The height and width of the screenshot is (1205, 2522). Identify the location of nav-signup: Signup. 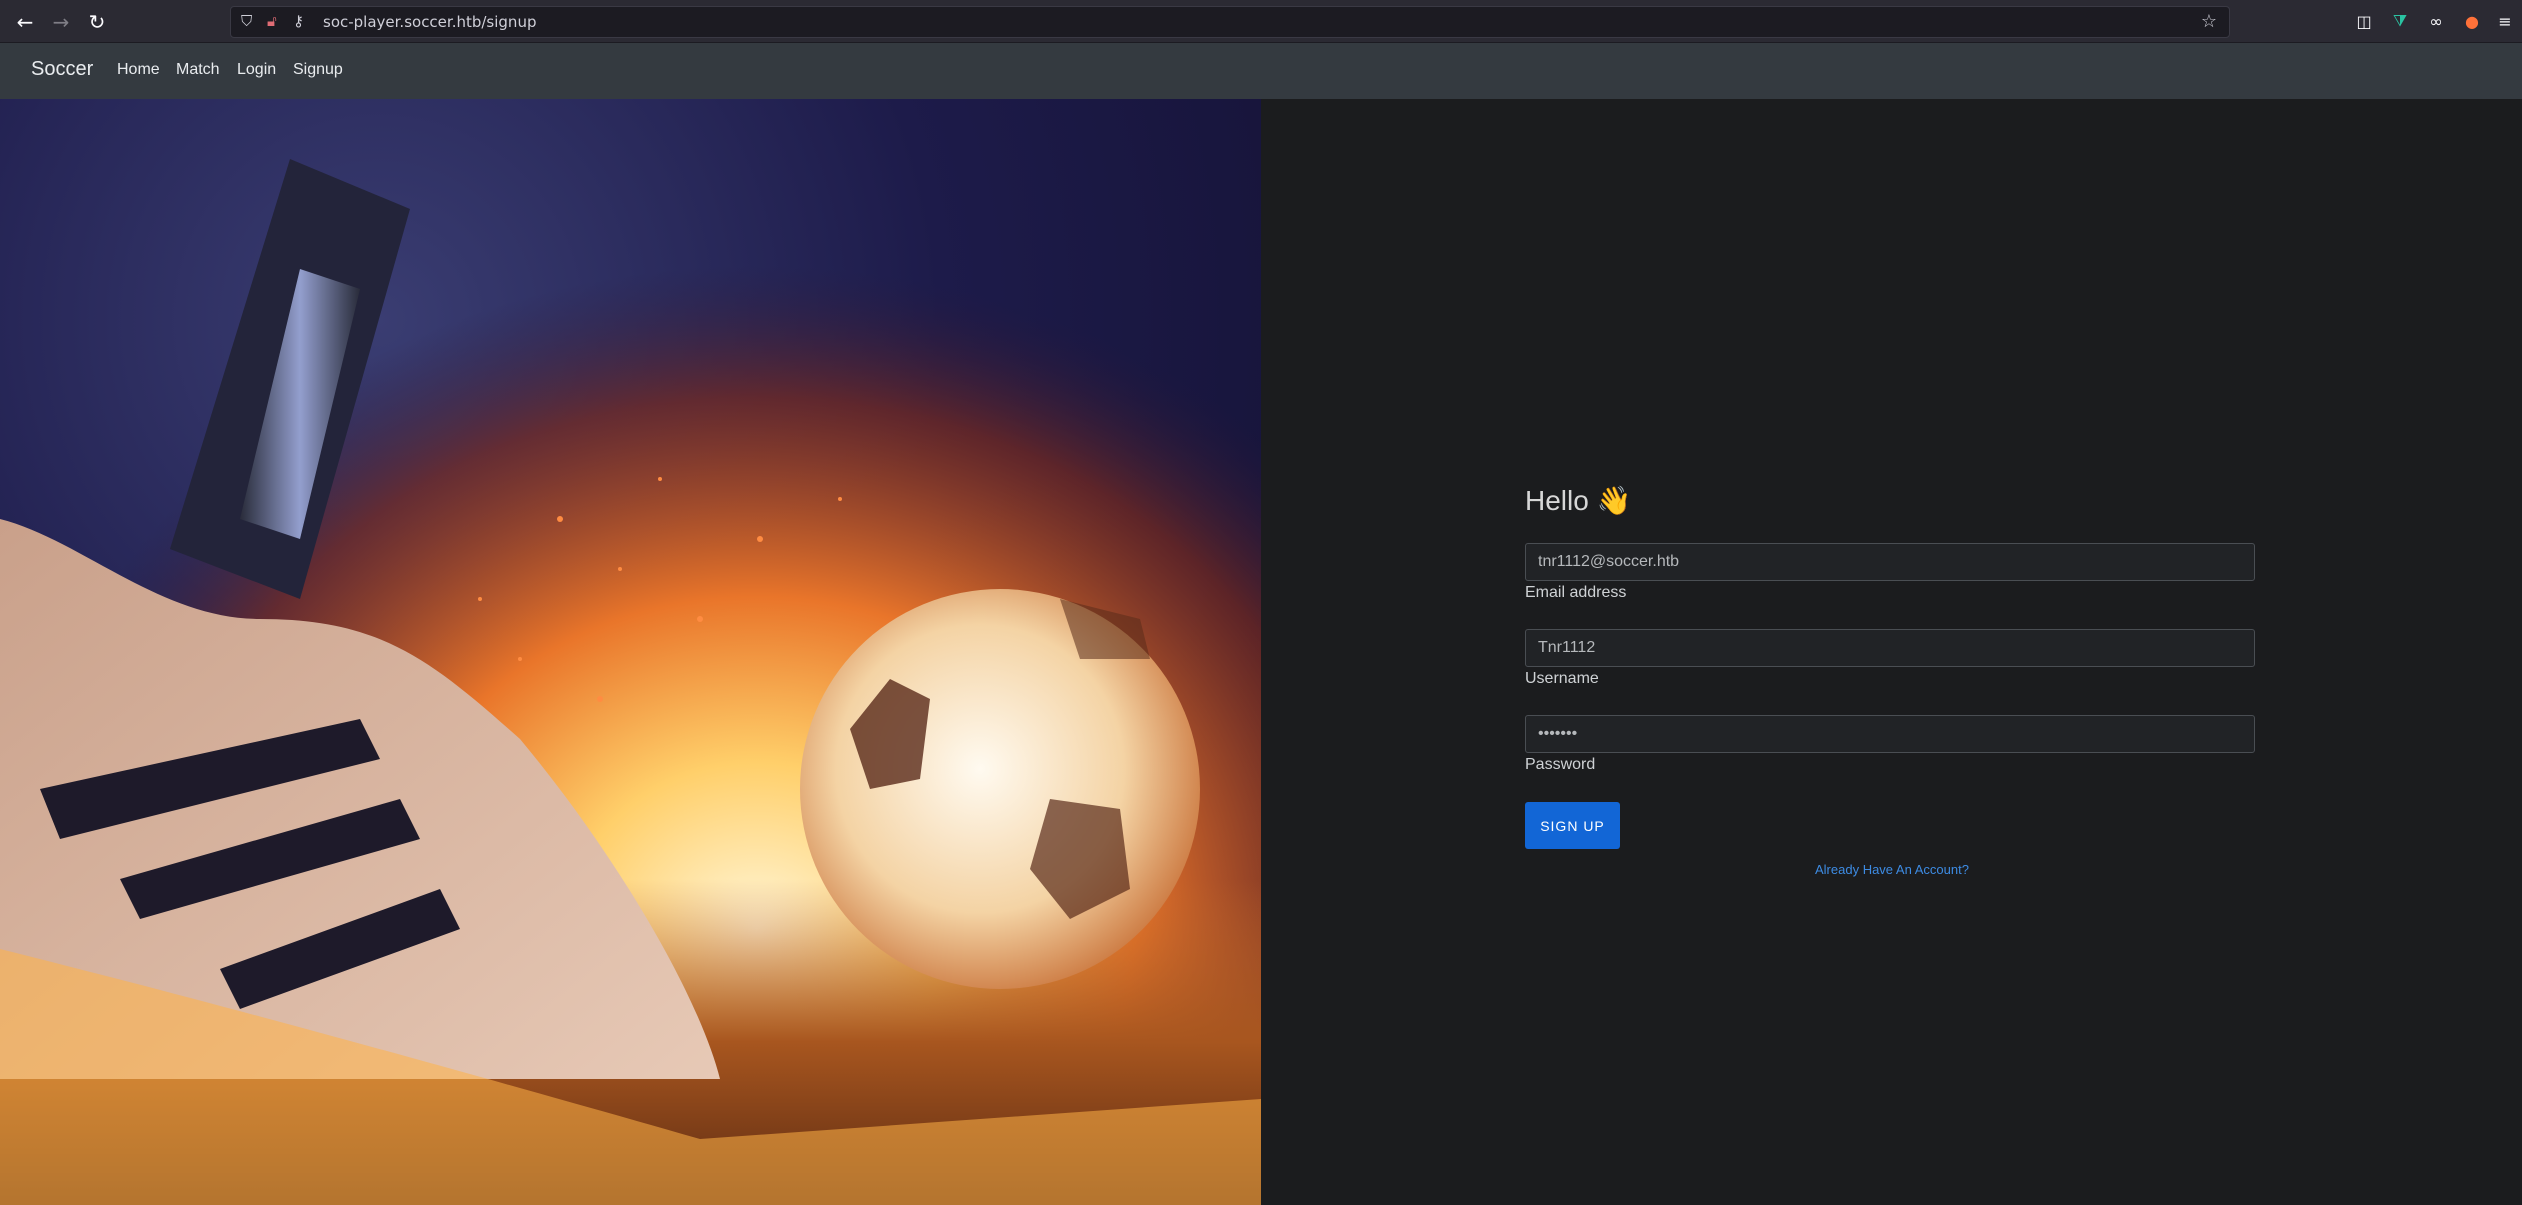
(318, 70).